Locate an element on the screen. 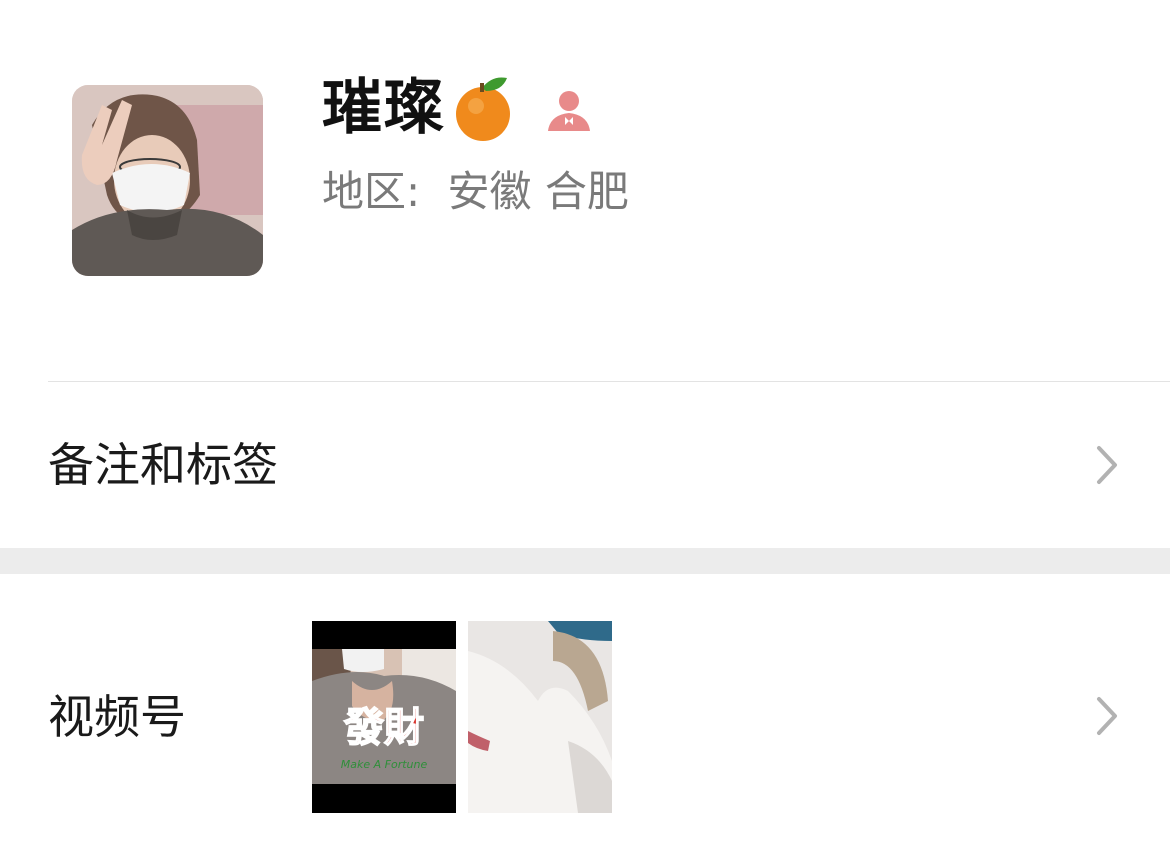 This screenshot has height=853, width=1170. orange-icon is located at coordinates (483, 108).